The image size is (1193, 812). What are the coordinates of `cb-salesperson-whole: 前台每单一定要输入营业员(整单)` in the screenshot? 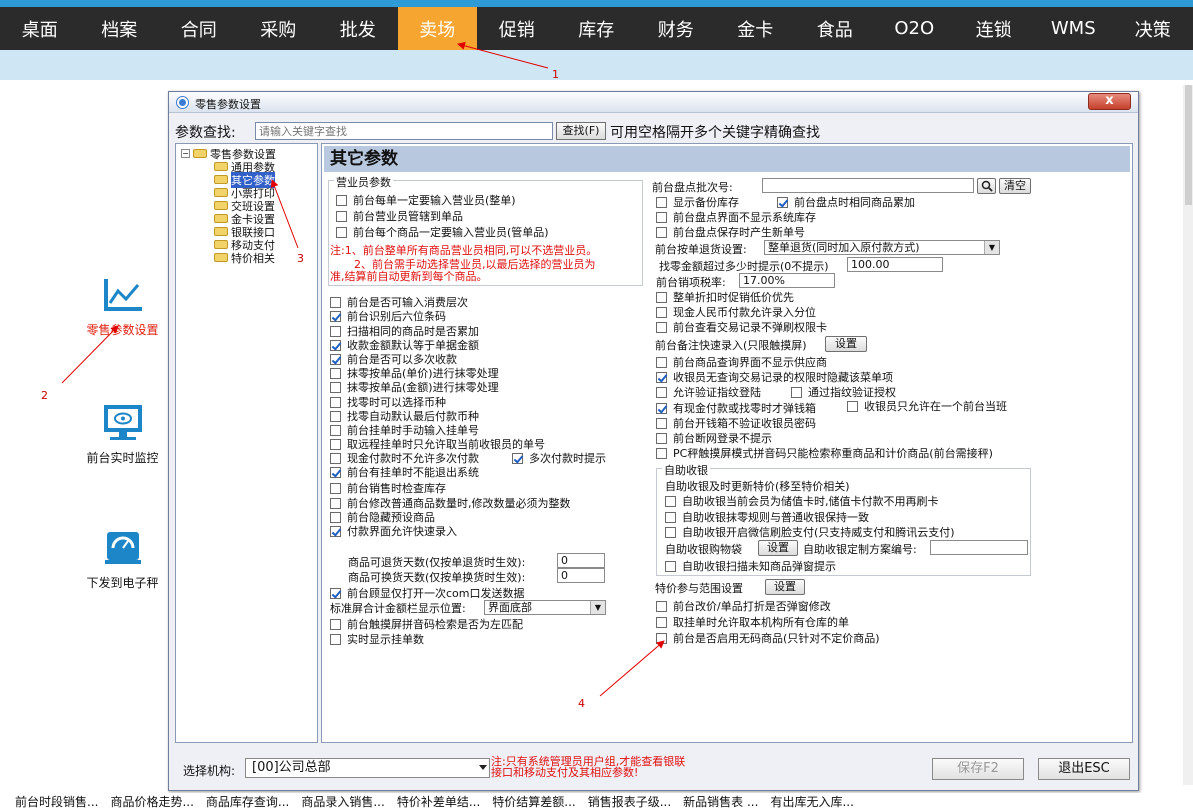 It's located at (426, 200).